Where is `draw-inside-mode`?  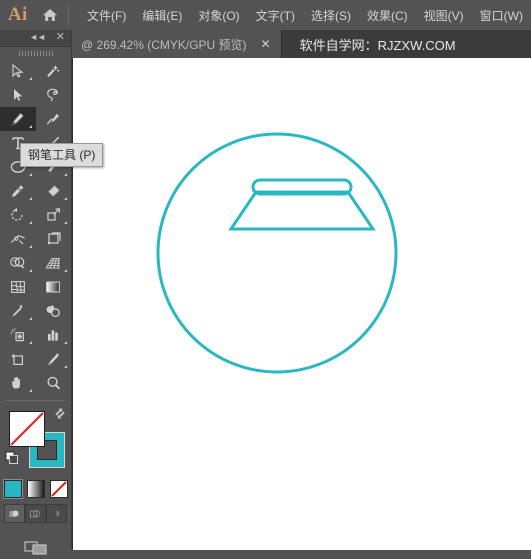 draw-inside-mode is located at coordinates (56, 513).